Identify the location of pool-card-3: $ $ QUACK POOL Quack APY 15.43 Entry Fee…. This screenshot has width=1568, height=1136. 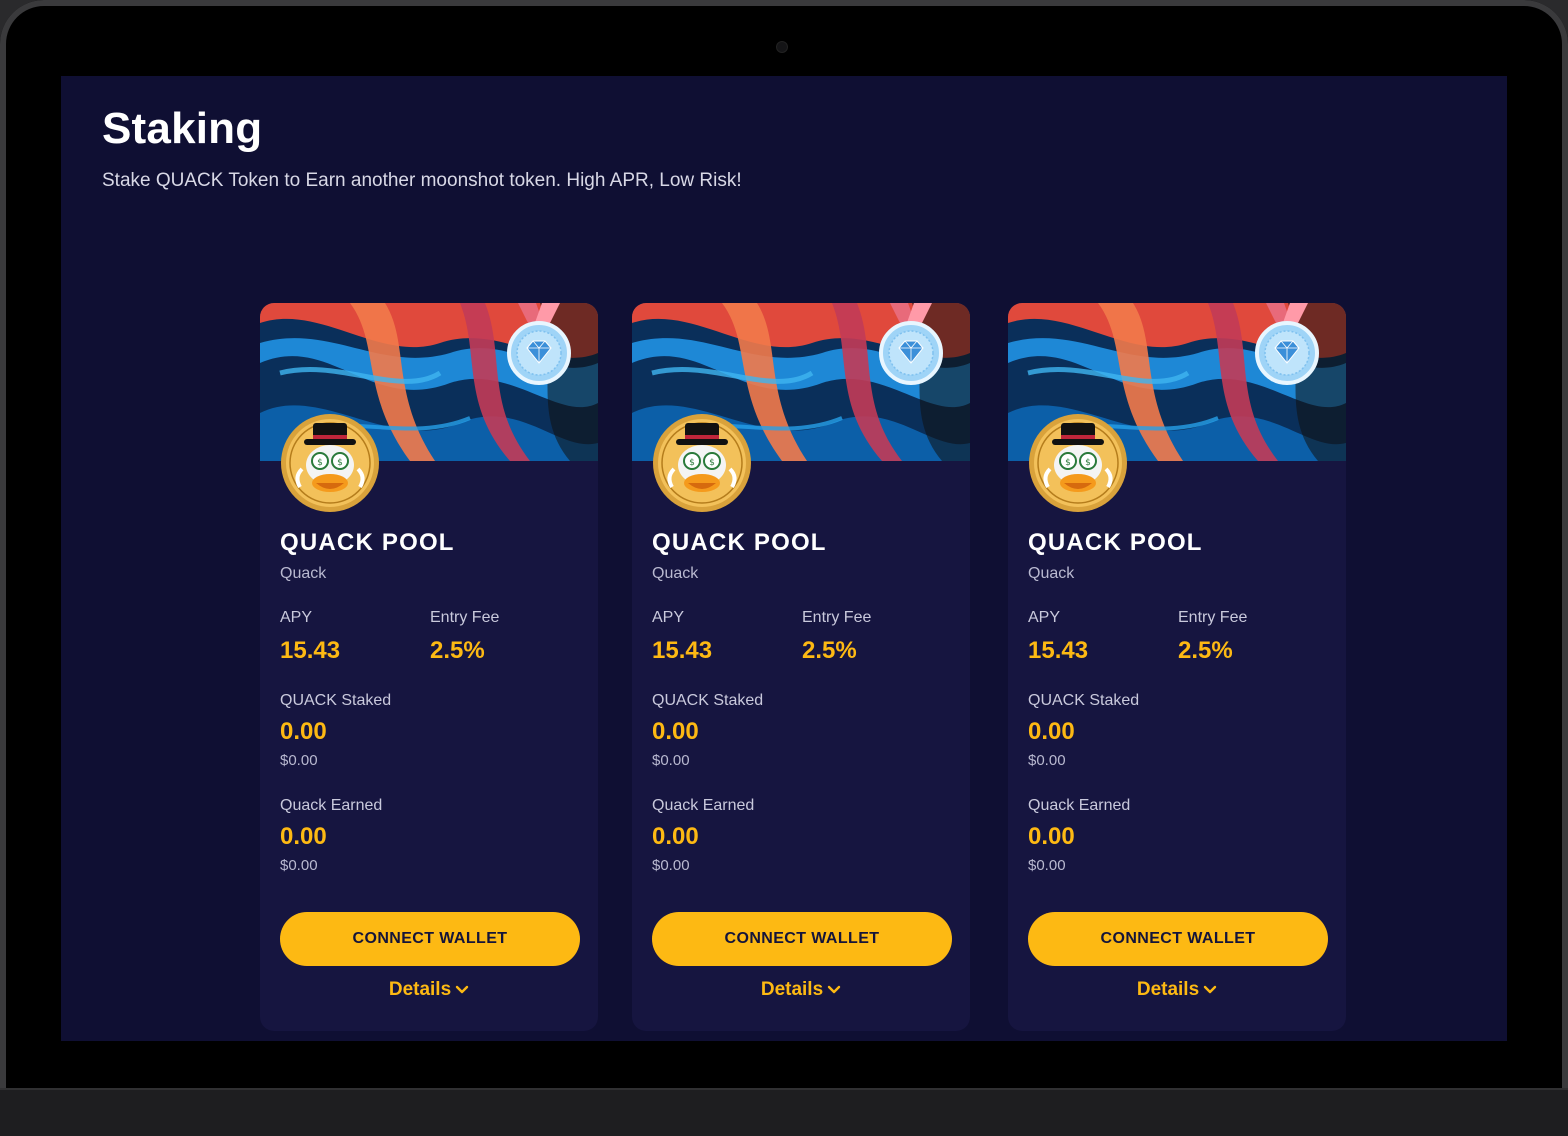
(1177, 667).